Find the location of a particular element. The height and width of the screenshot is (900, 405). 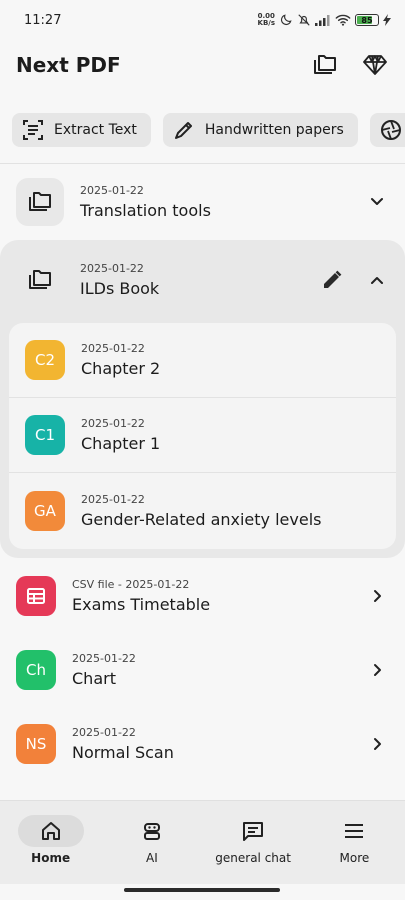

premium-button is located at coordinates (375, 65).